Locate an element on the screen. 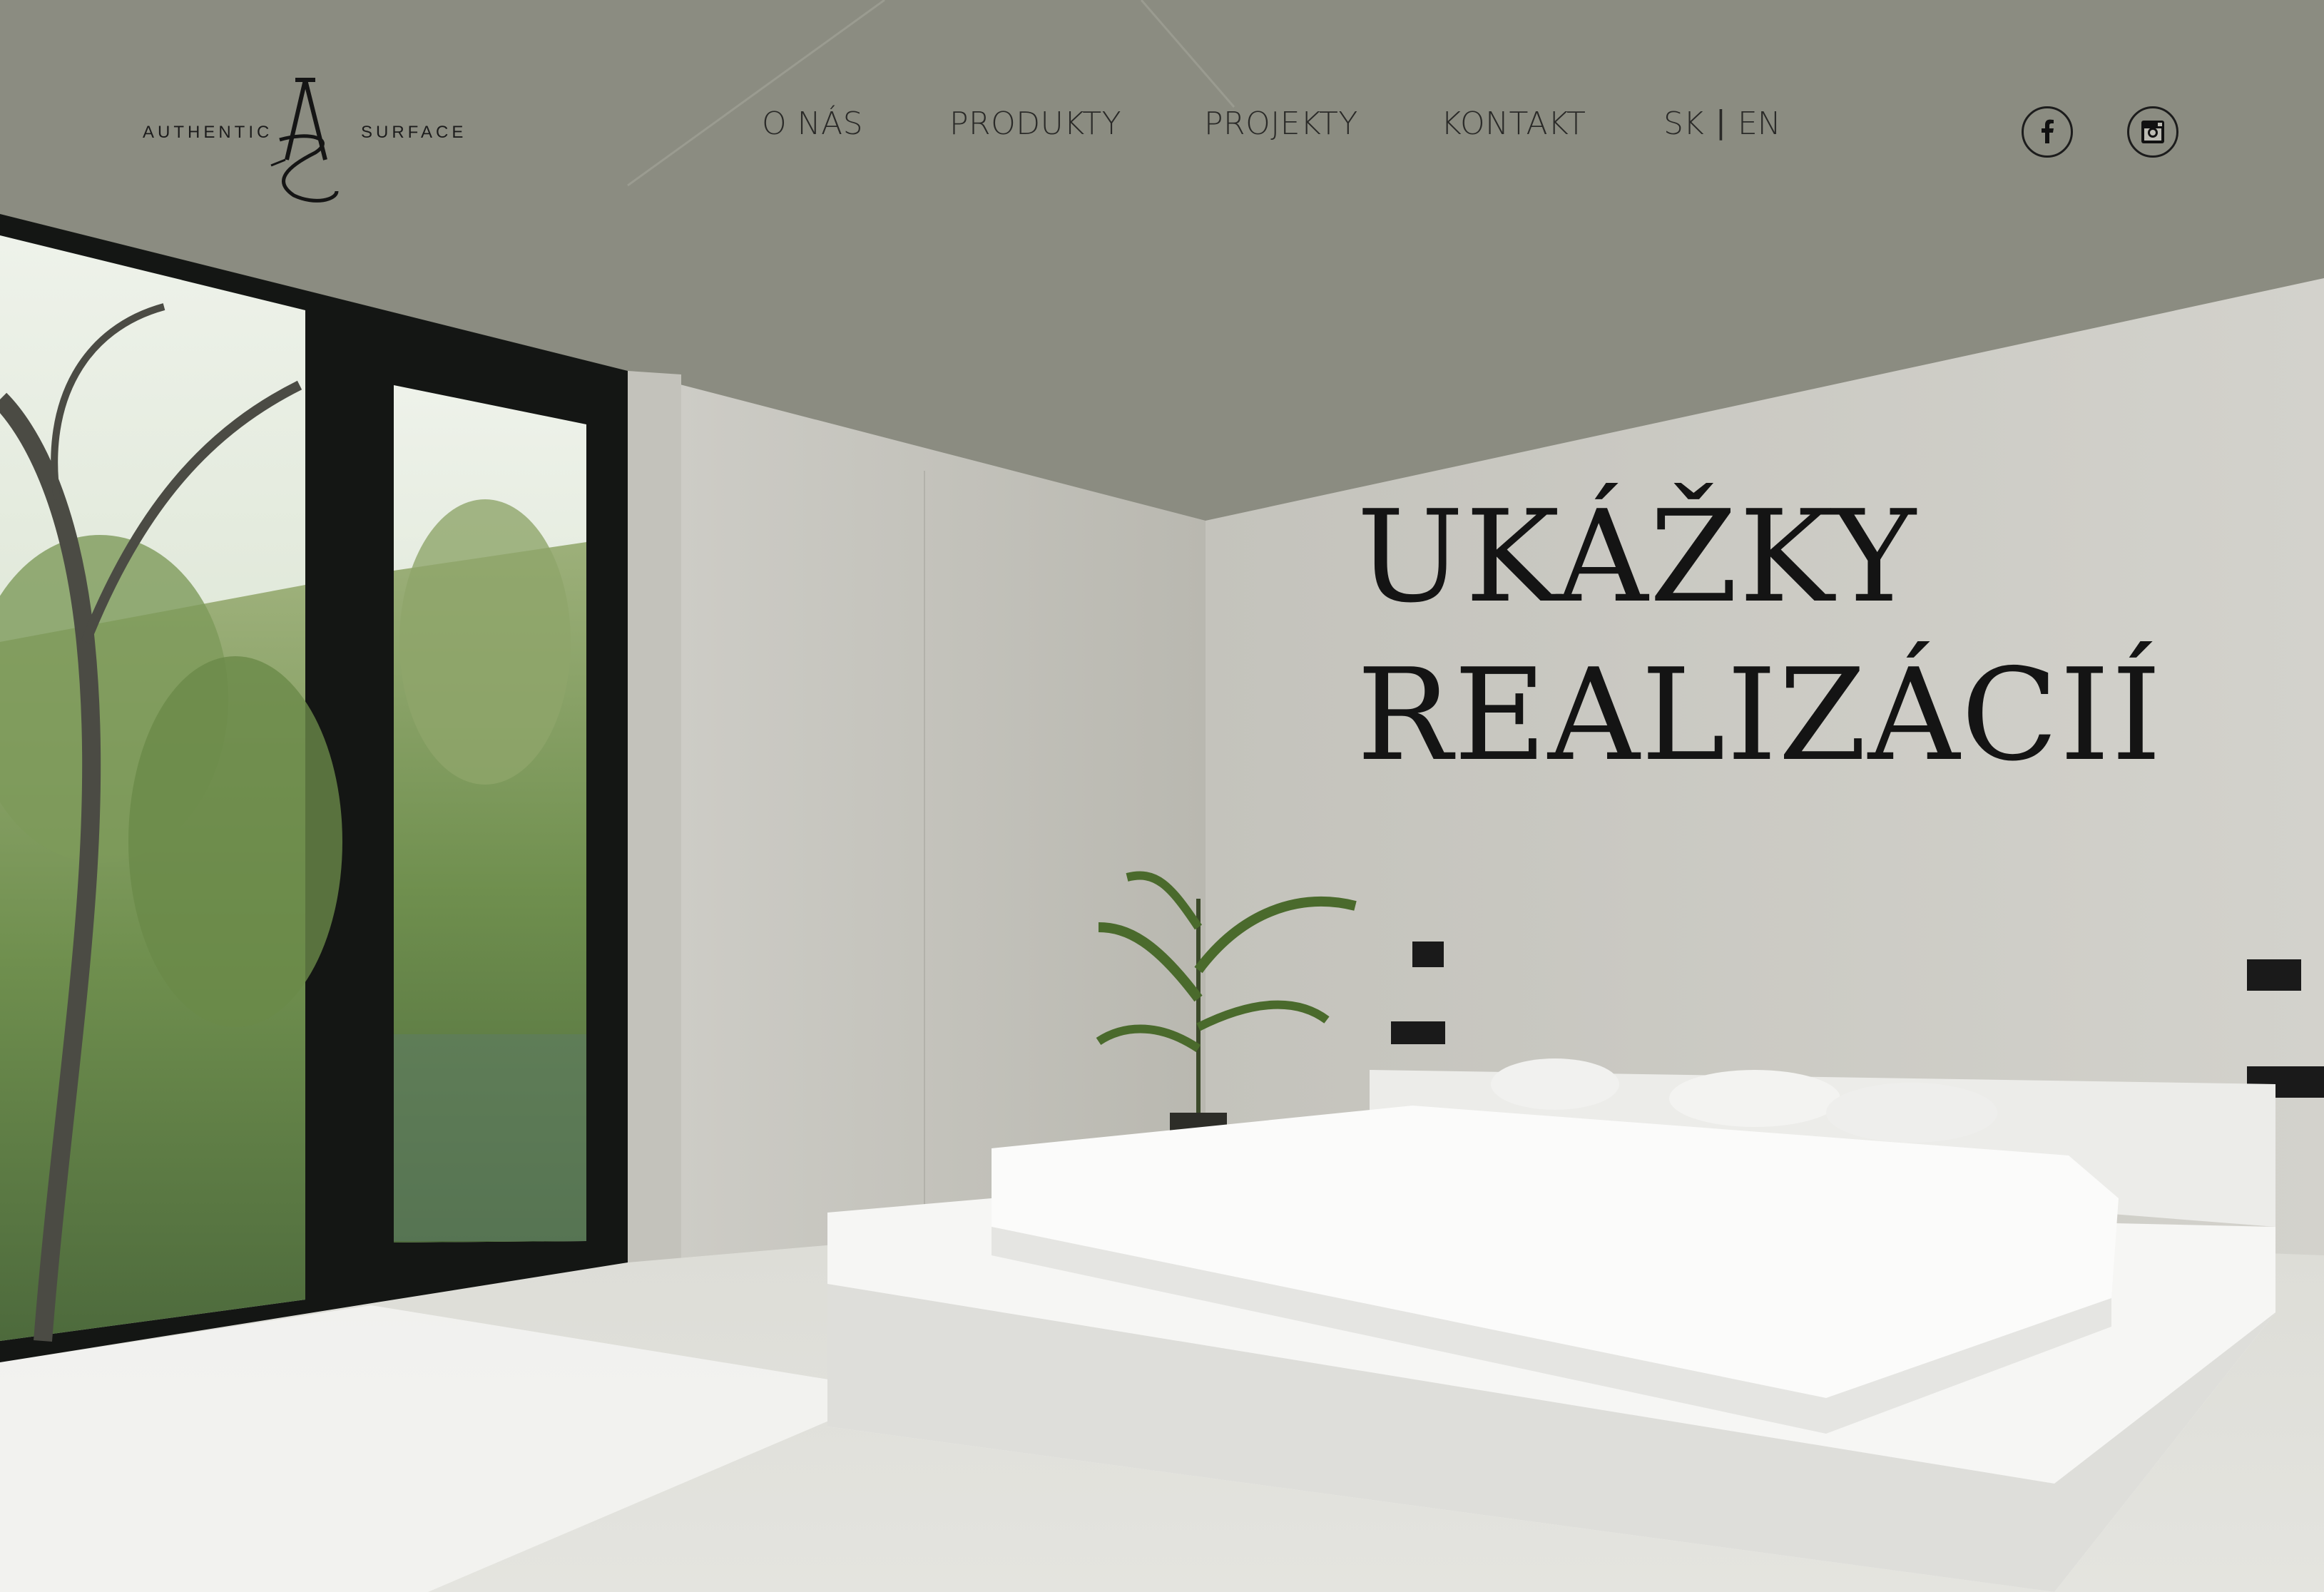 This screenshot has width=2324, height=1592. facebook-icon is located at coordinates (2047, 132).